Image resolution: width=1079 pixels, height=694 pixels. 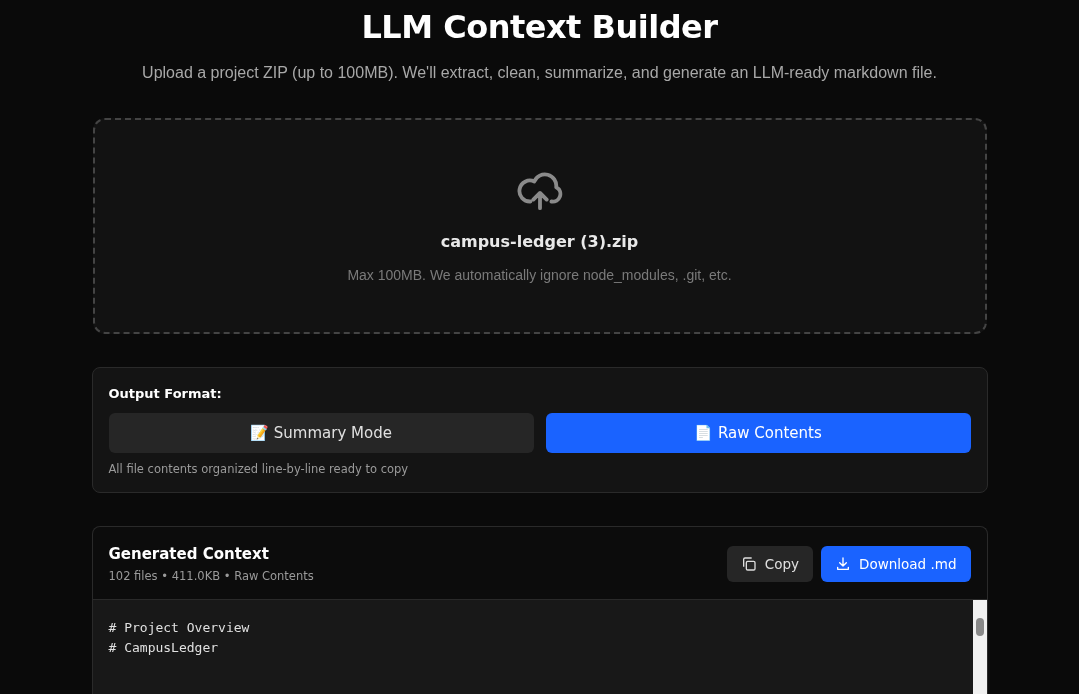 I want to click on upload-hint: Max 100MB. We automatically ignore node_modules, .git, etc., so click(x=539, y=275).